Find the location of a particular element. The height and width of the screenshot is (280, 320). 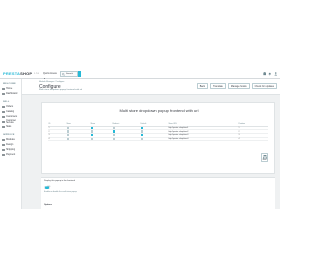

sidebar-item-payment: Payment is located at coordinates (8, 155).